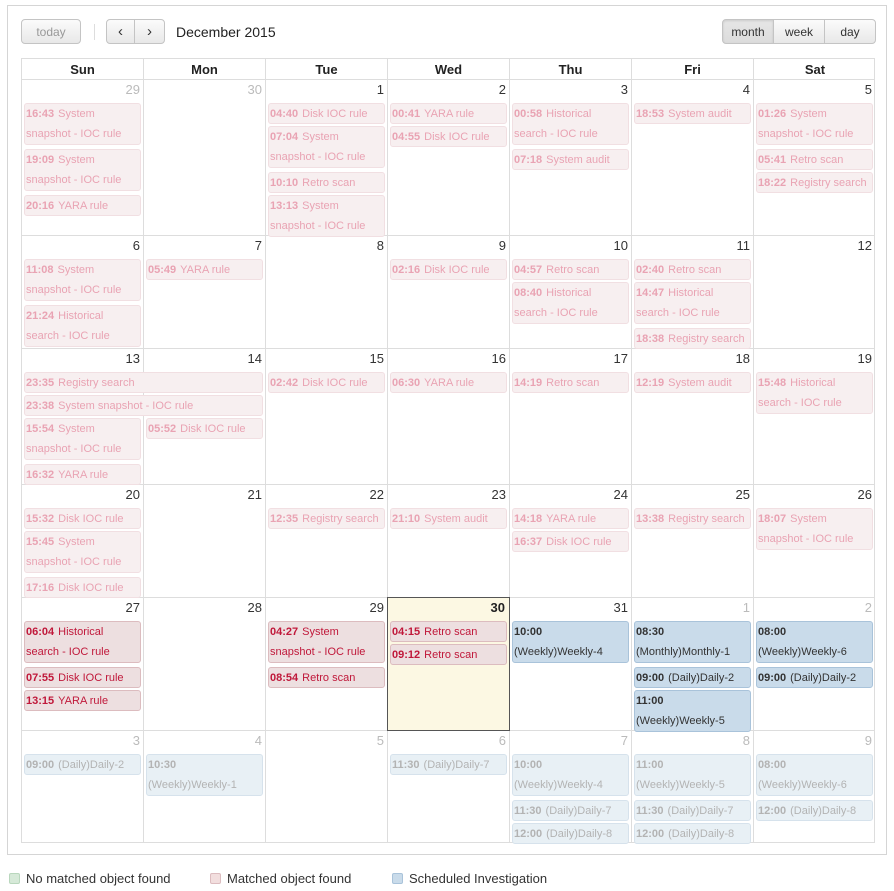 The image size is (894, 891). What do you see at coordinates (449, 541) in the screenshot?
I see `day-cell: 23` at bounding box center [449, 541].